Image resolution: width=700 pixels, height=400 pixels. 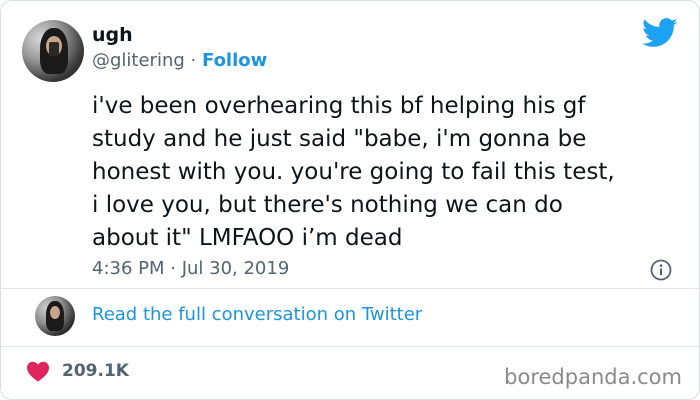 What do you see at coordinates (593, 377) in the screenshot?
I see `boredpanda-watermark: boredpanda.com` at bounding box center [593, 377].